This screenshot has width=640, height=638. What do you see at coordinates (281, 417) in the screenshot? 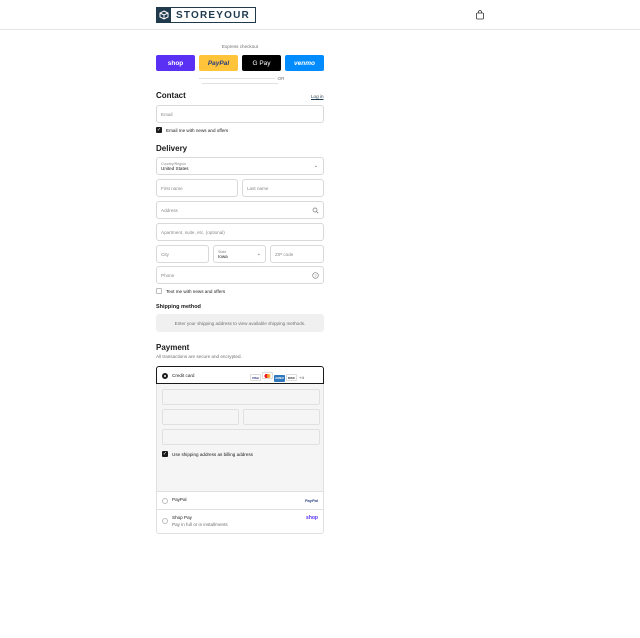
I see `card-cvv-field` at bounding box center [281, 417].